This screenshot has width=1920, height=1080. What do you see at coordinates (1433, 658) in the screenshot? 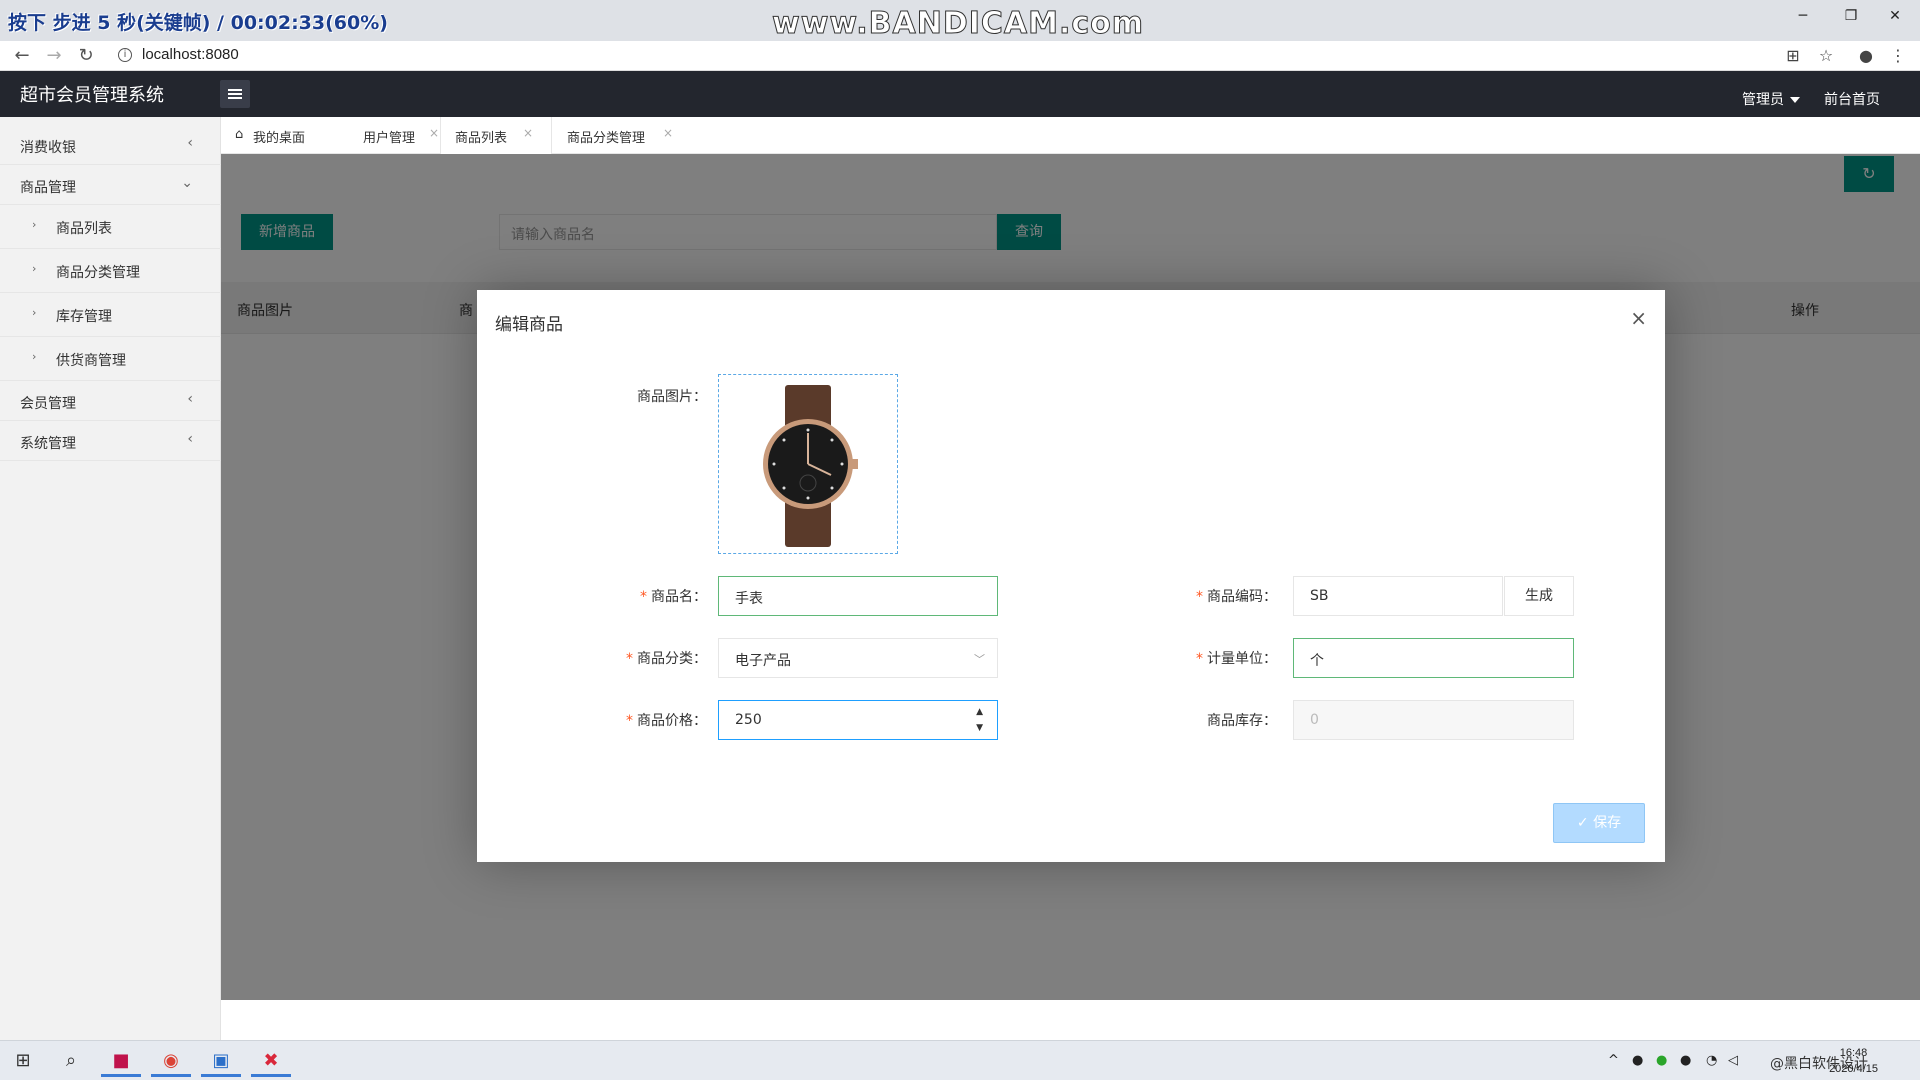
I see `unit-input: 个` at bounding box center [1433, 658].